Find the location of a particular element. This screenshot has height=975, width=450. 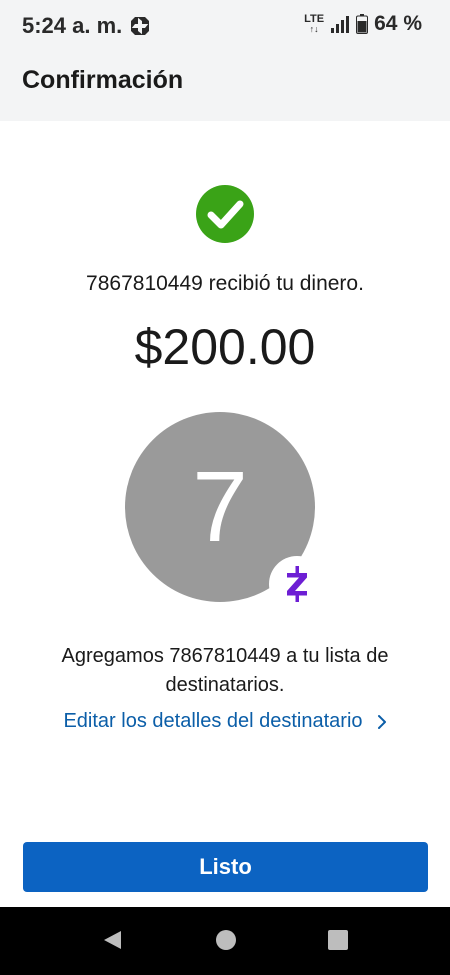

app-header-area: 5:24 a. m. LTE ↑↓ 64 % Confirmación is located at coordinates (225, 60).